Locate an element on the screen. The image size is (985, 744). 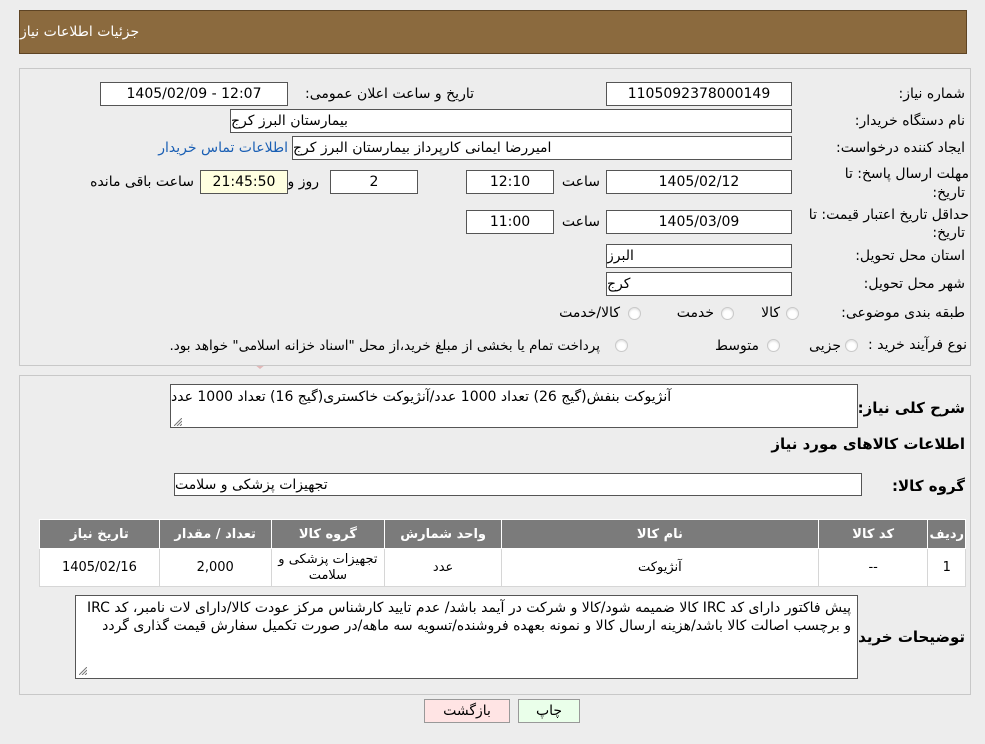
category-label: طبقه بندی موضوعی: is located at coordinates (903, 313).